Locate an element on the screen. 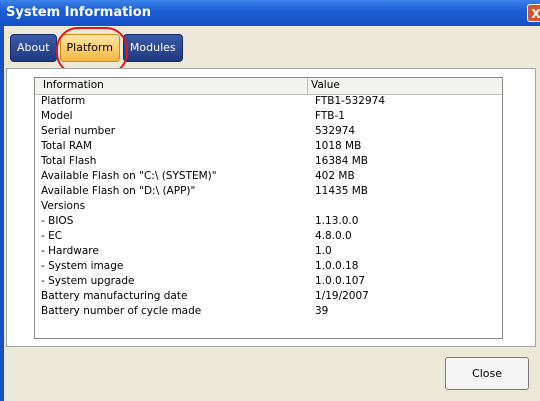 Image resolution: width=540 pixels, height=401 pixels. row-info: Battery manufacturing date is located at coordinates (114, 296).